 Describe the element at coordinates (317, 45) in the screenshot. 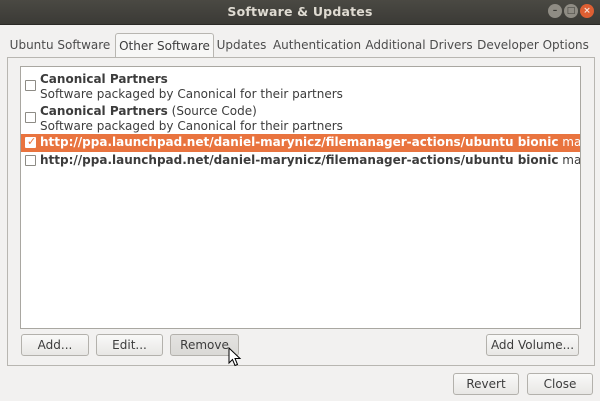

I see `tab-authentication: Authentication` at that location.